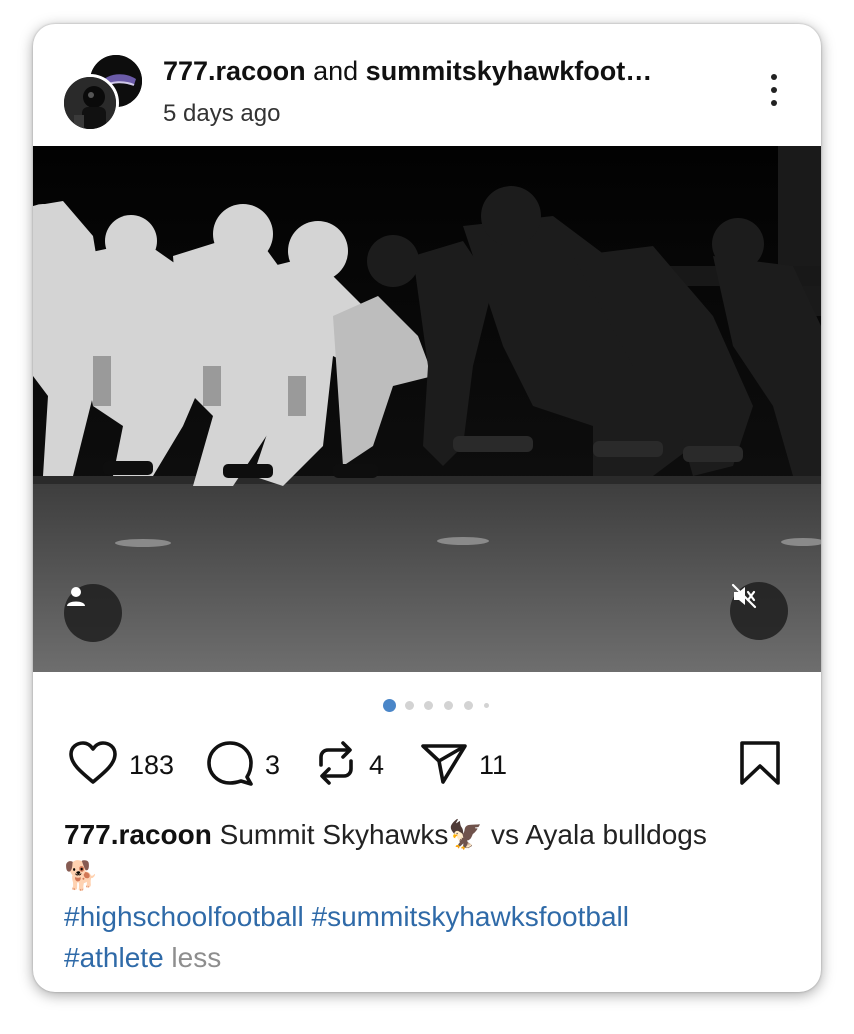 The height and width of the screenshot is (1034, 854). I want to click on send-icon, so click(444, 765).